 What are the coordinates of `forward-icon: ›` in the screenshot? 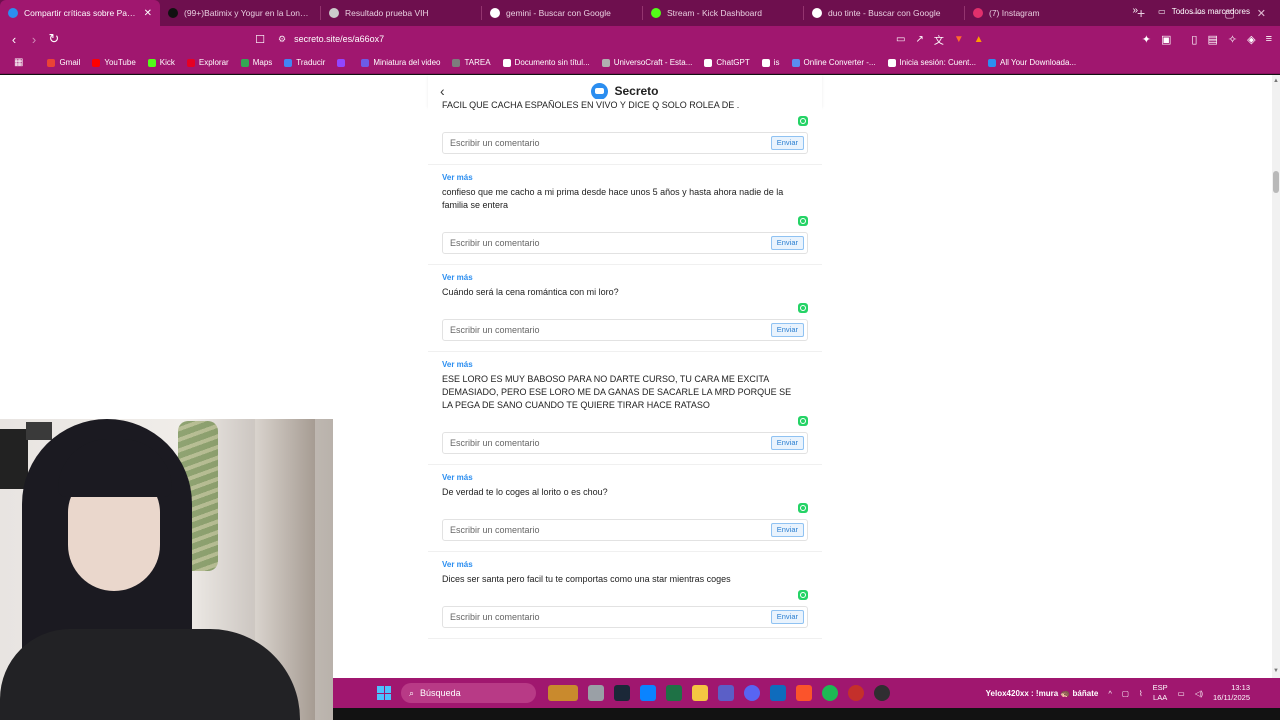 It's located at (34, 39).